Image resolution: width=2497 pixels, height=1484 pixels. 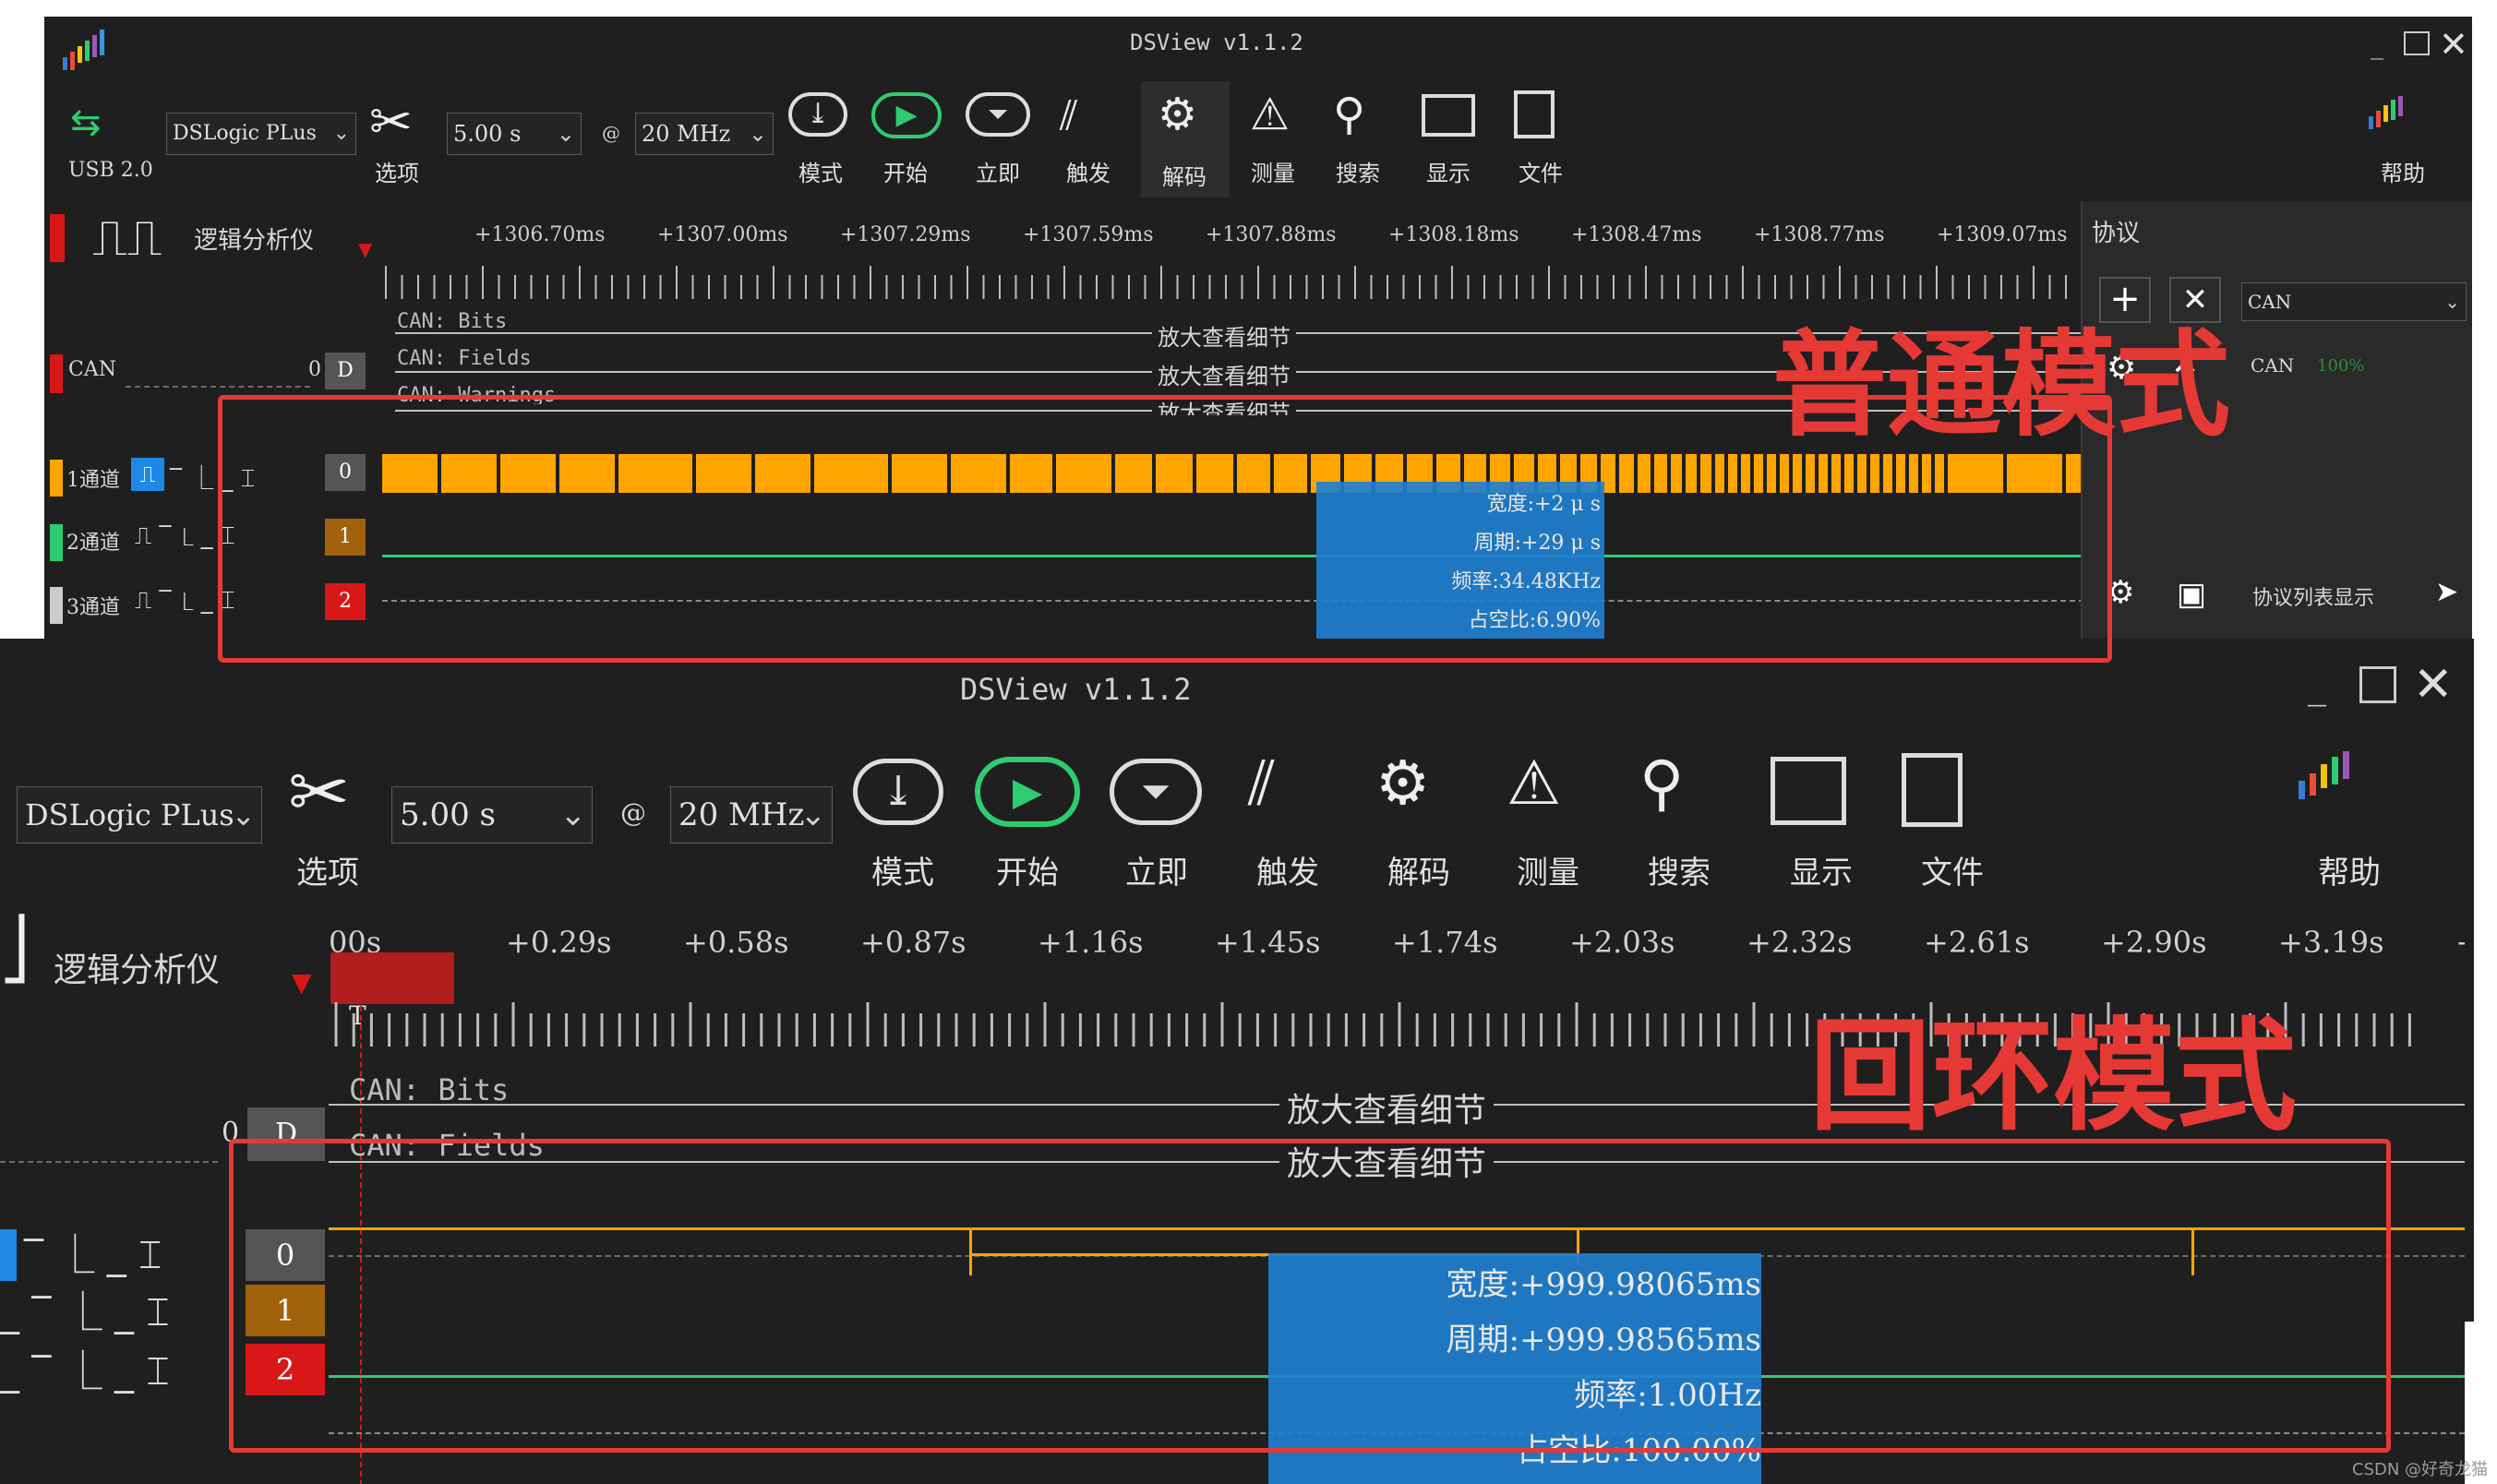 I want to click on maximize-button, so click(x=2377, y=684).